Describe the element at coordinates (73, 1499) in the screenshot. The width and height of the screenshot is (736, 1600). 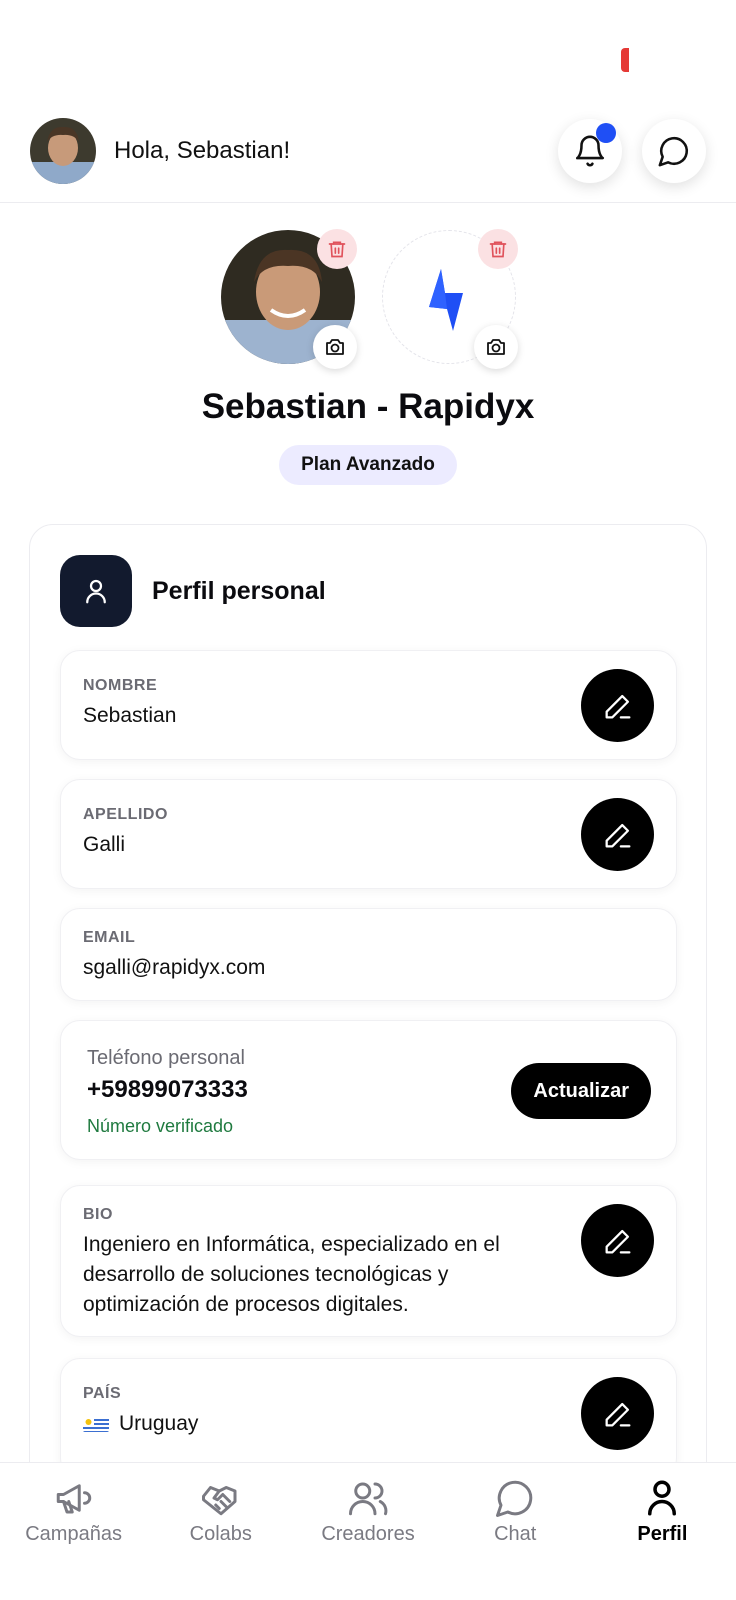
I see `megaphone-icon` at that location.